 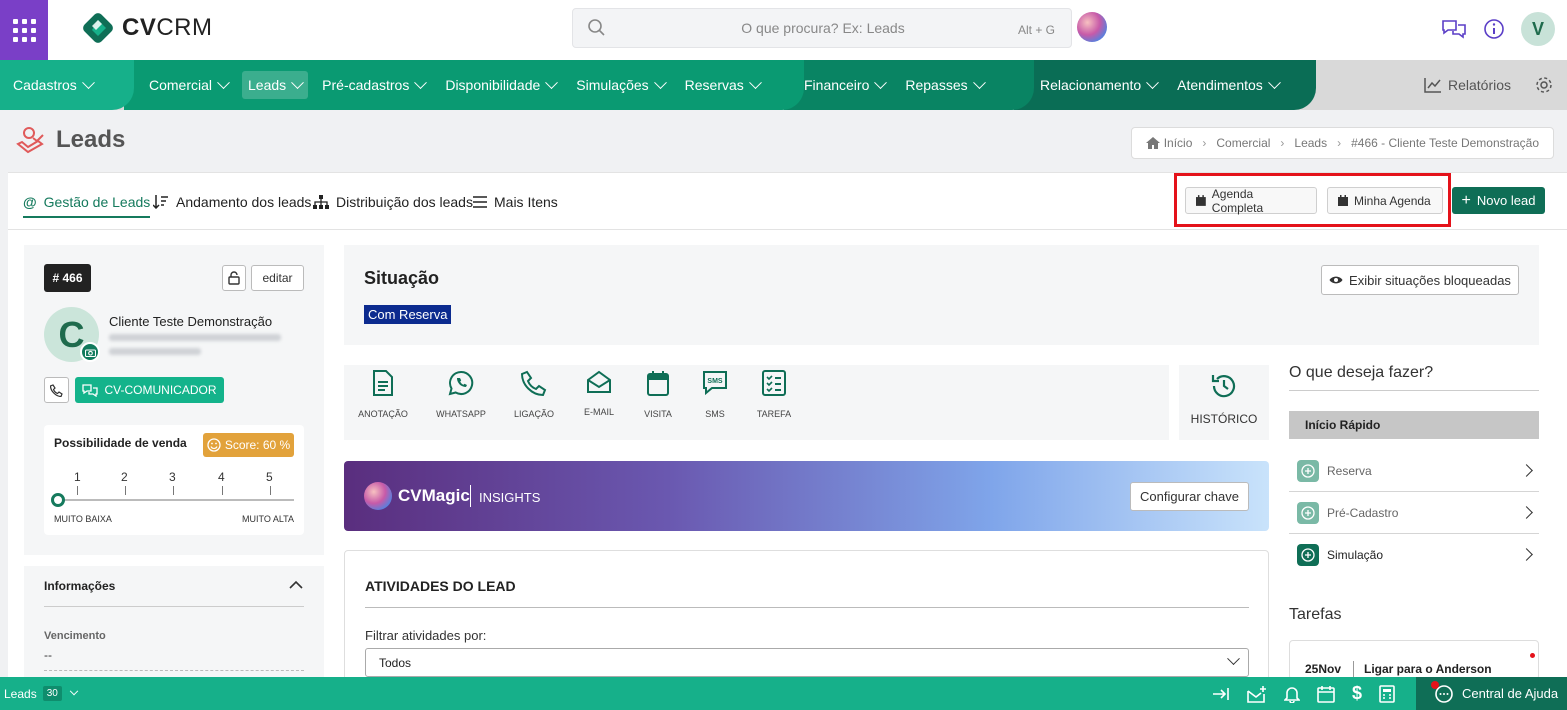 What do you see at coordinates (1385, 200) in the screenshot?
I see `minha-agenda-button: Minha Agenda` at bounding box center [1385, 200].